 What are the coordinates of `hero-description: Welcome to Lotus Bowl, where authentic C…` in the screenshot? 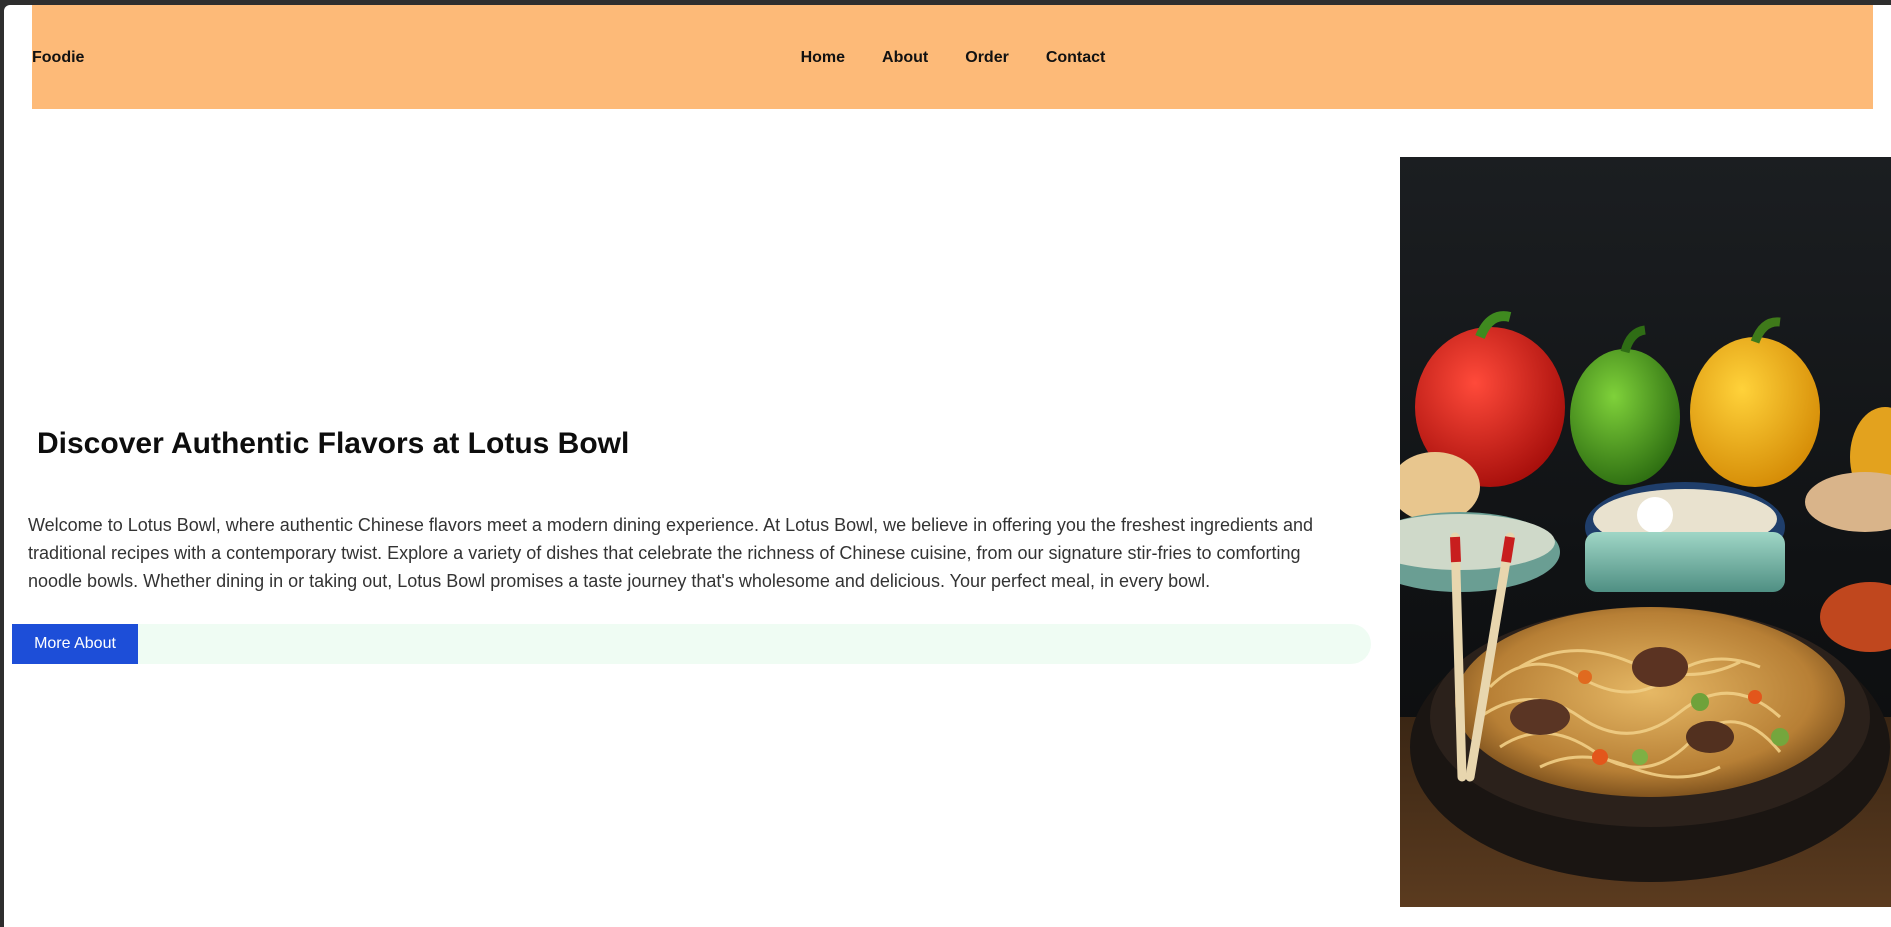 It's located at (671, 553).